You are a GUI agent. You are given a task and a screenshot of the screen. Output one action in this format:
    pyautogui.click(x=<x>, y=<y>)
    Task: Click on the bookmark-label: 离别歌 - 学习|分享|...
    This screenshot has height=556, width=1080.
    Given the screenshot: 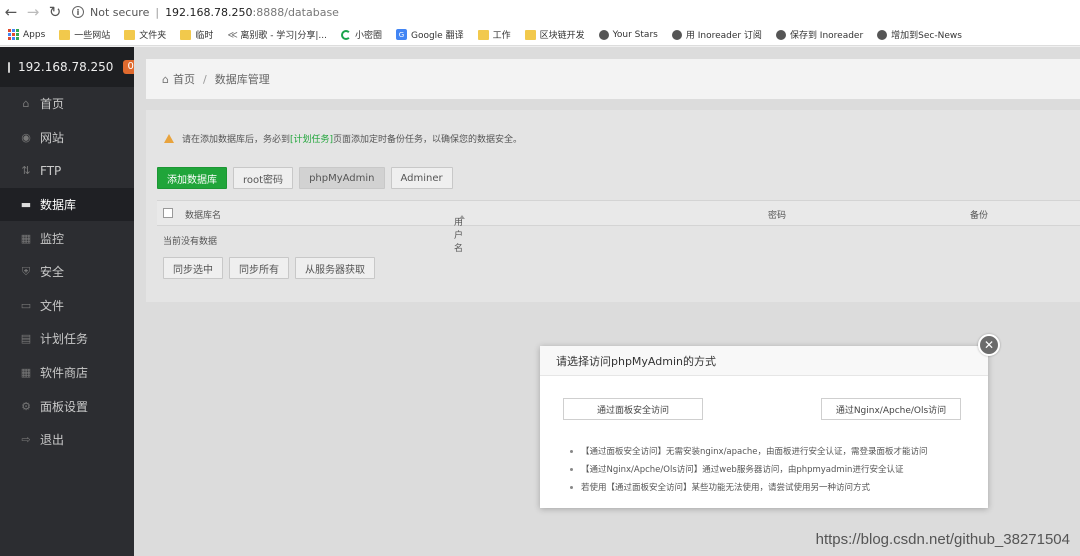 What is the action you would take?
    pyautogui.click(x=283, y=36)
    